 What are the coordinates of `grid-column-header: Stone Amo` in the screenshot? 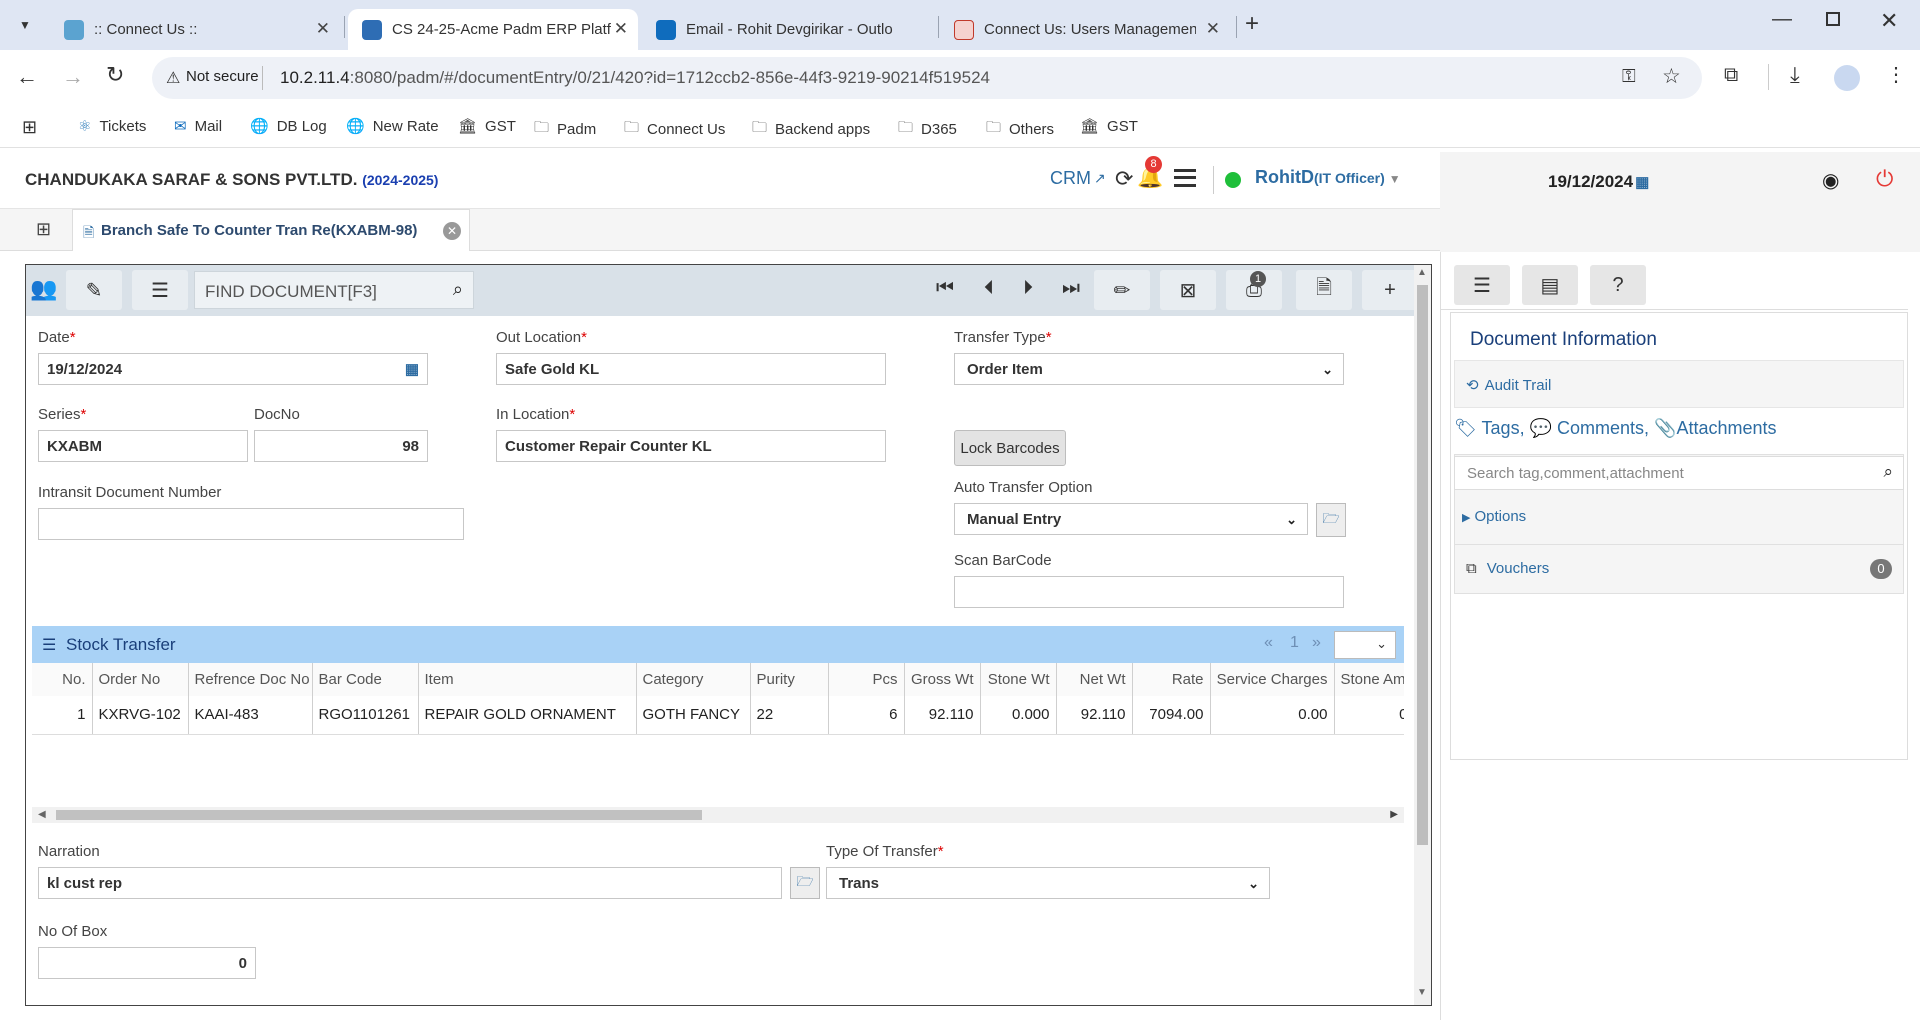 It's located at (1369, 679).